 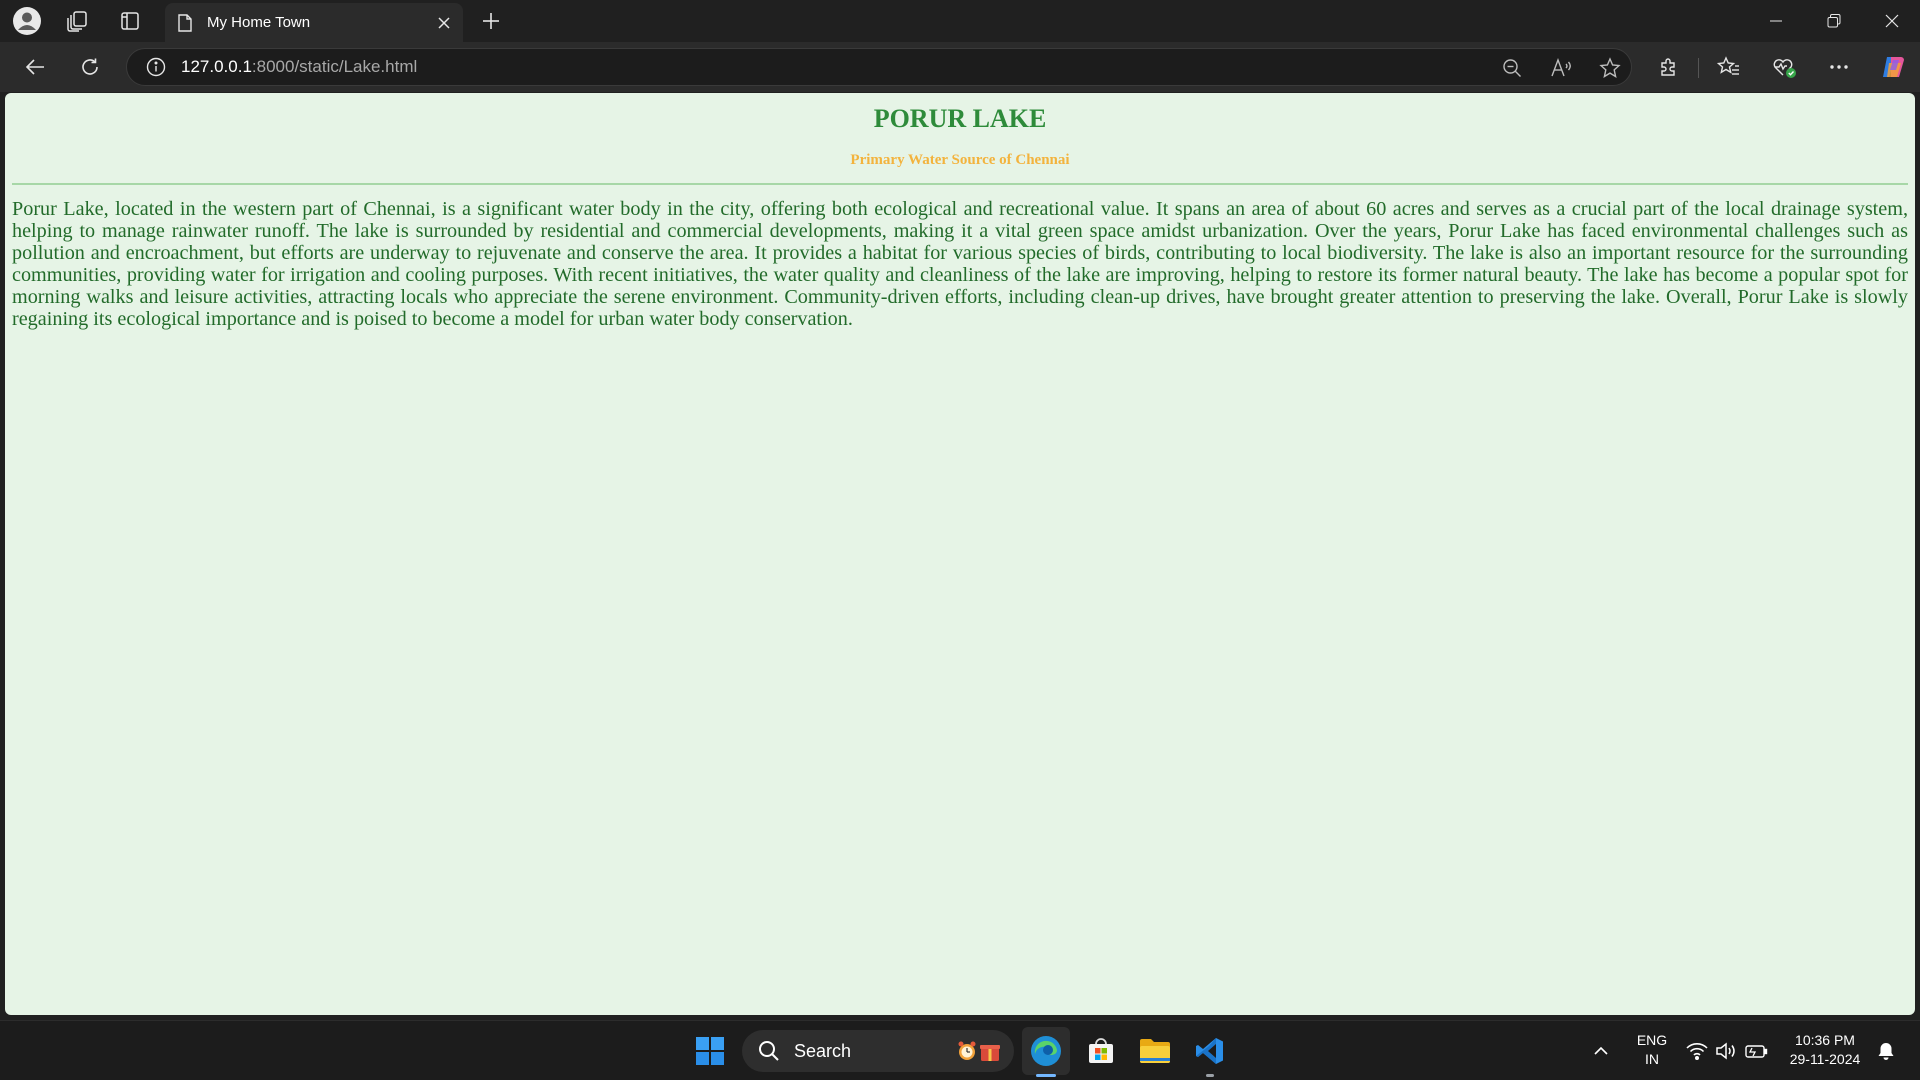 I want to click on search-label: Search, so click(x=823, y=1050).